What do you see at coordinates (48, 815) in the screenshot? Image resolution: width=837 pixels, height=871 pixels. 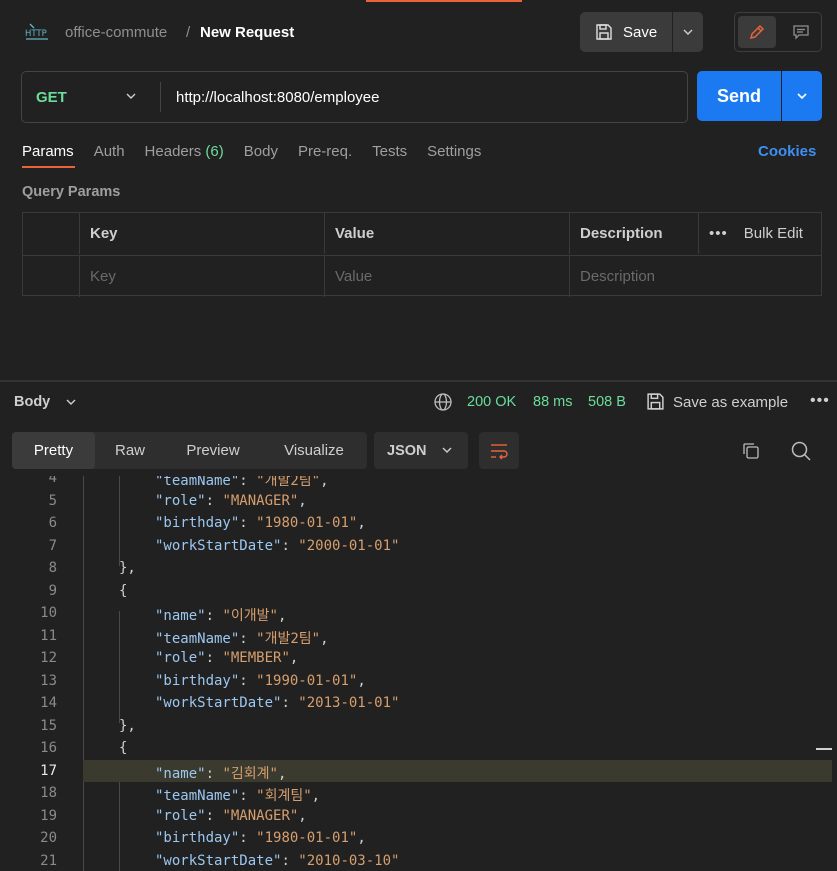 I see `line-number: 19` at bounding box center [48, 815].